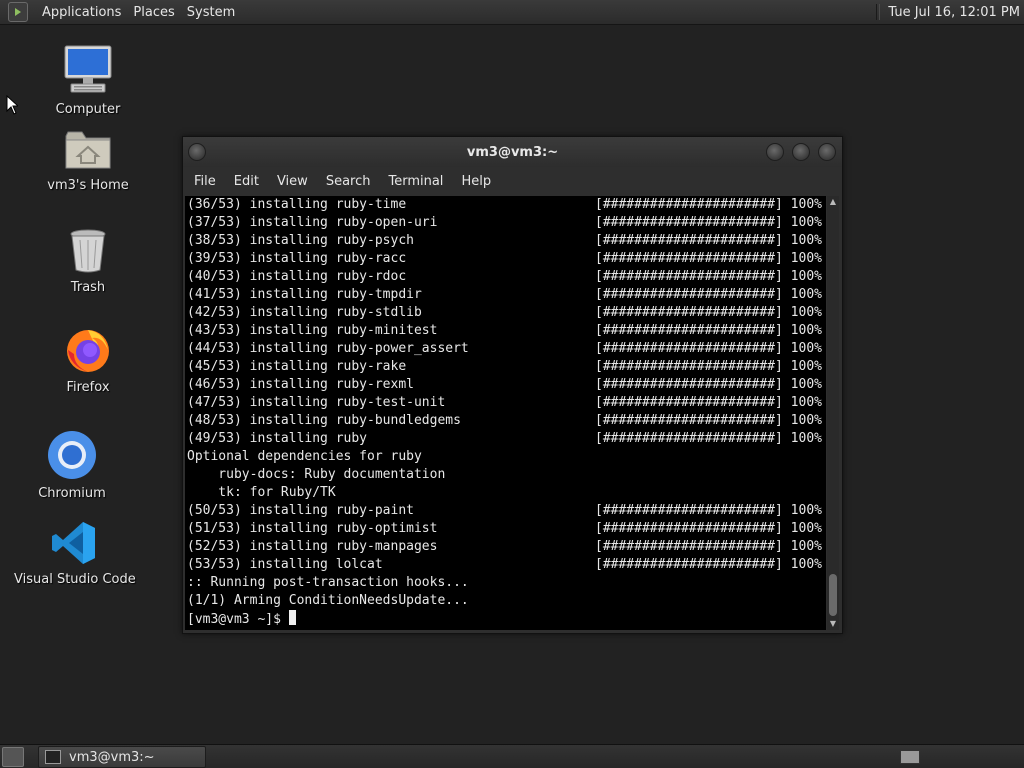  Describe the element at coordinates (205, 181) in the screenshot. I see `menu-file: File` at that location.